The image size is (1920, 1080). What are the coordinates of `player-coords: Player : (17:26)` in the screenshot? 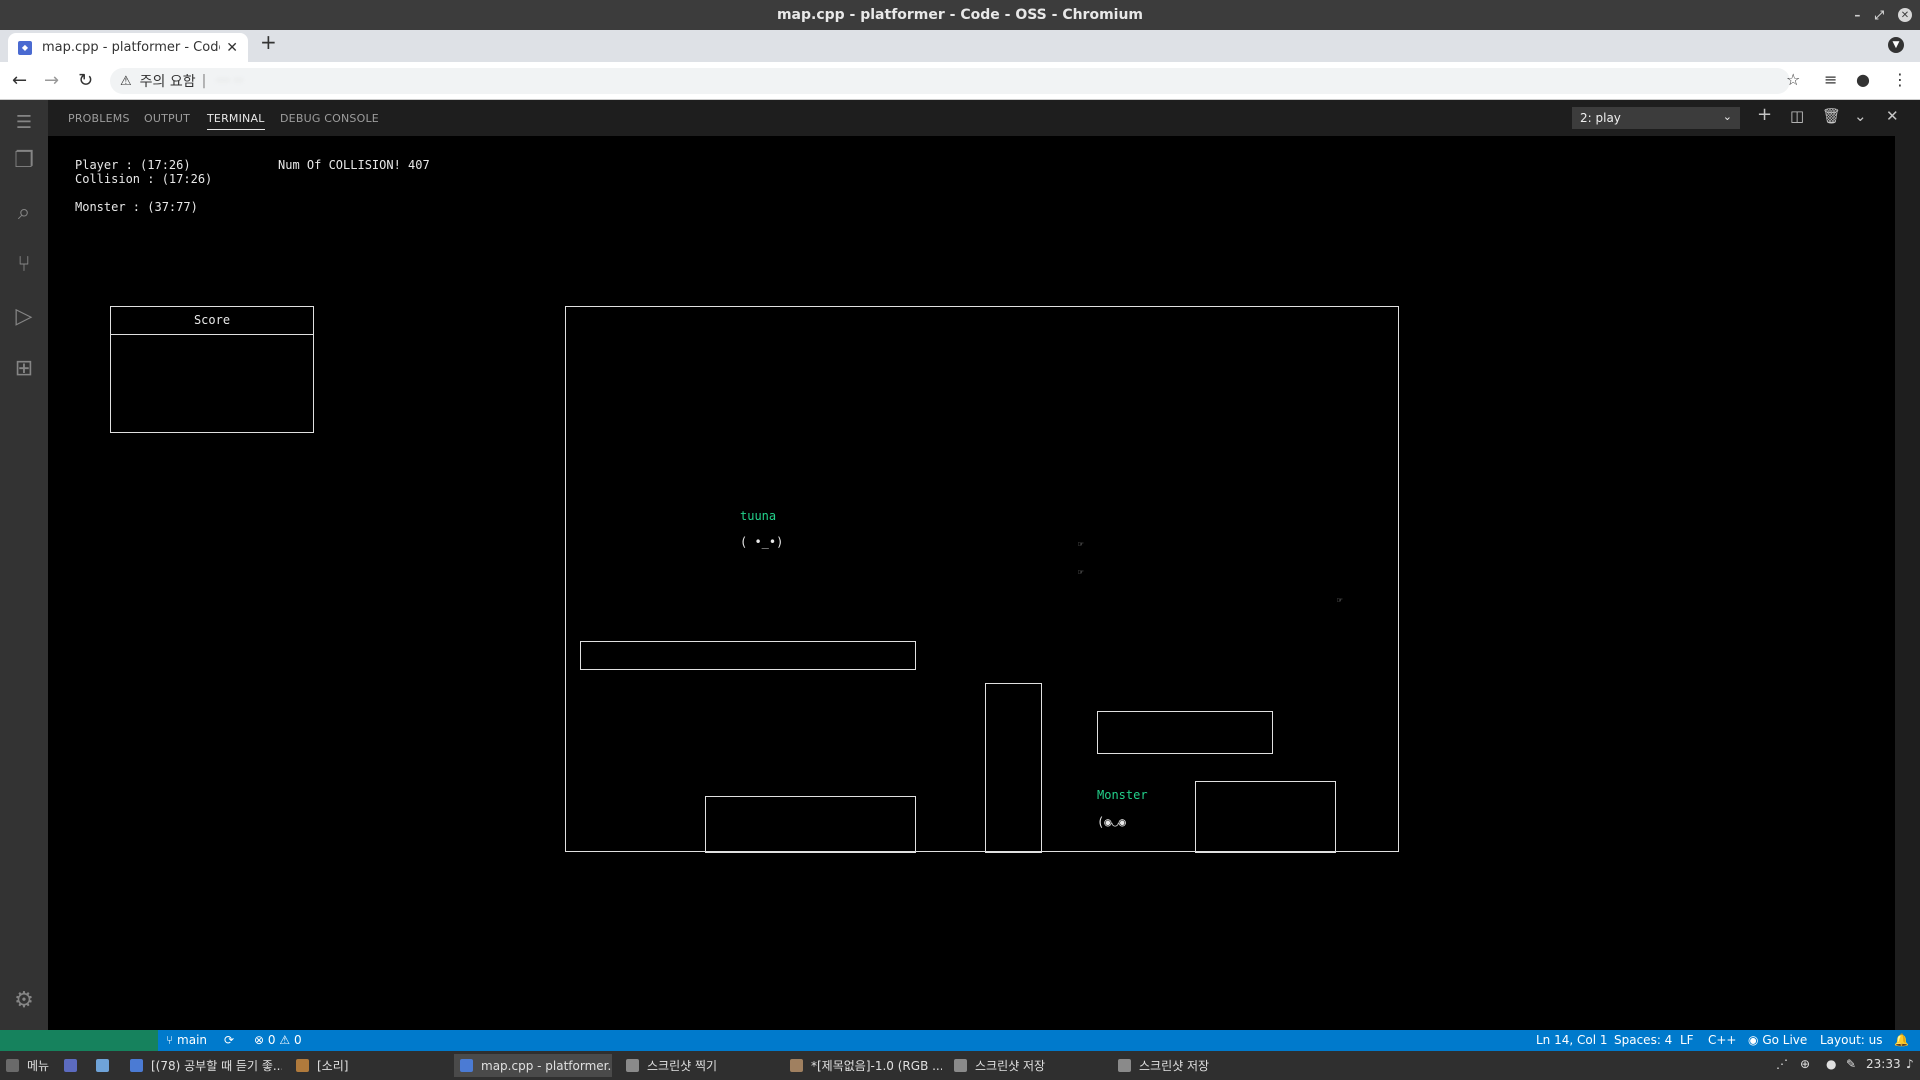 It's located at (133, 165).